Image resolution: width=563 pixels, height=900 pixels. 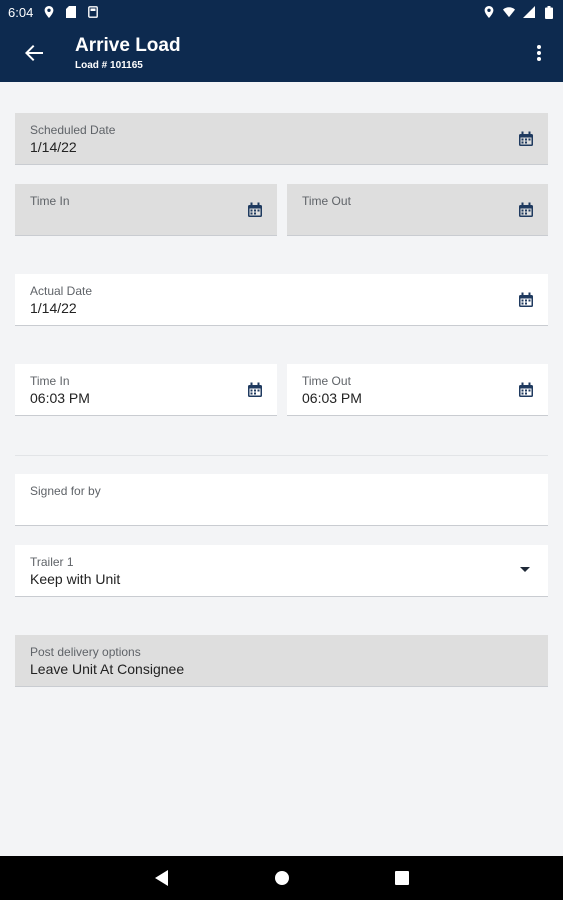 What do you see at coordinates (109, 65) in the screenshot?
I see `load-number: Load # 101165` at bounding box center [109, 65].